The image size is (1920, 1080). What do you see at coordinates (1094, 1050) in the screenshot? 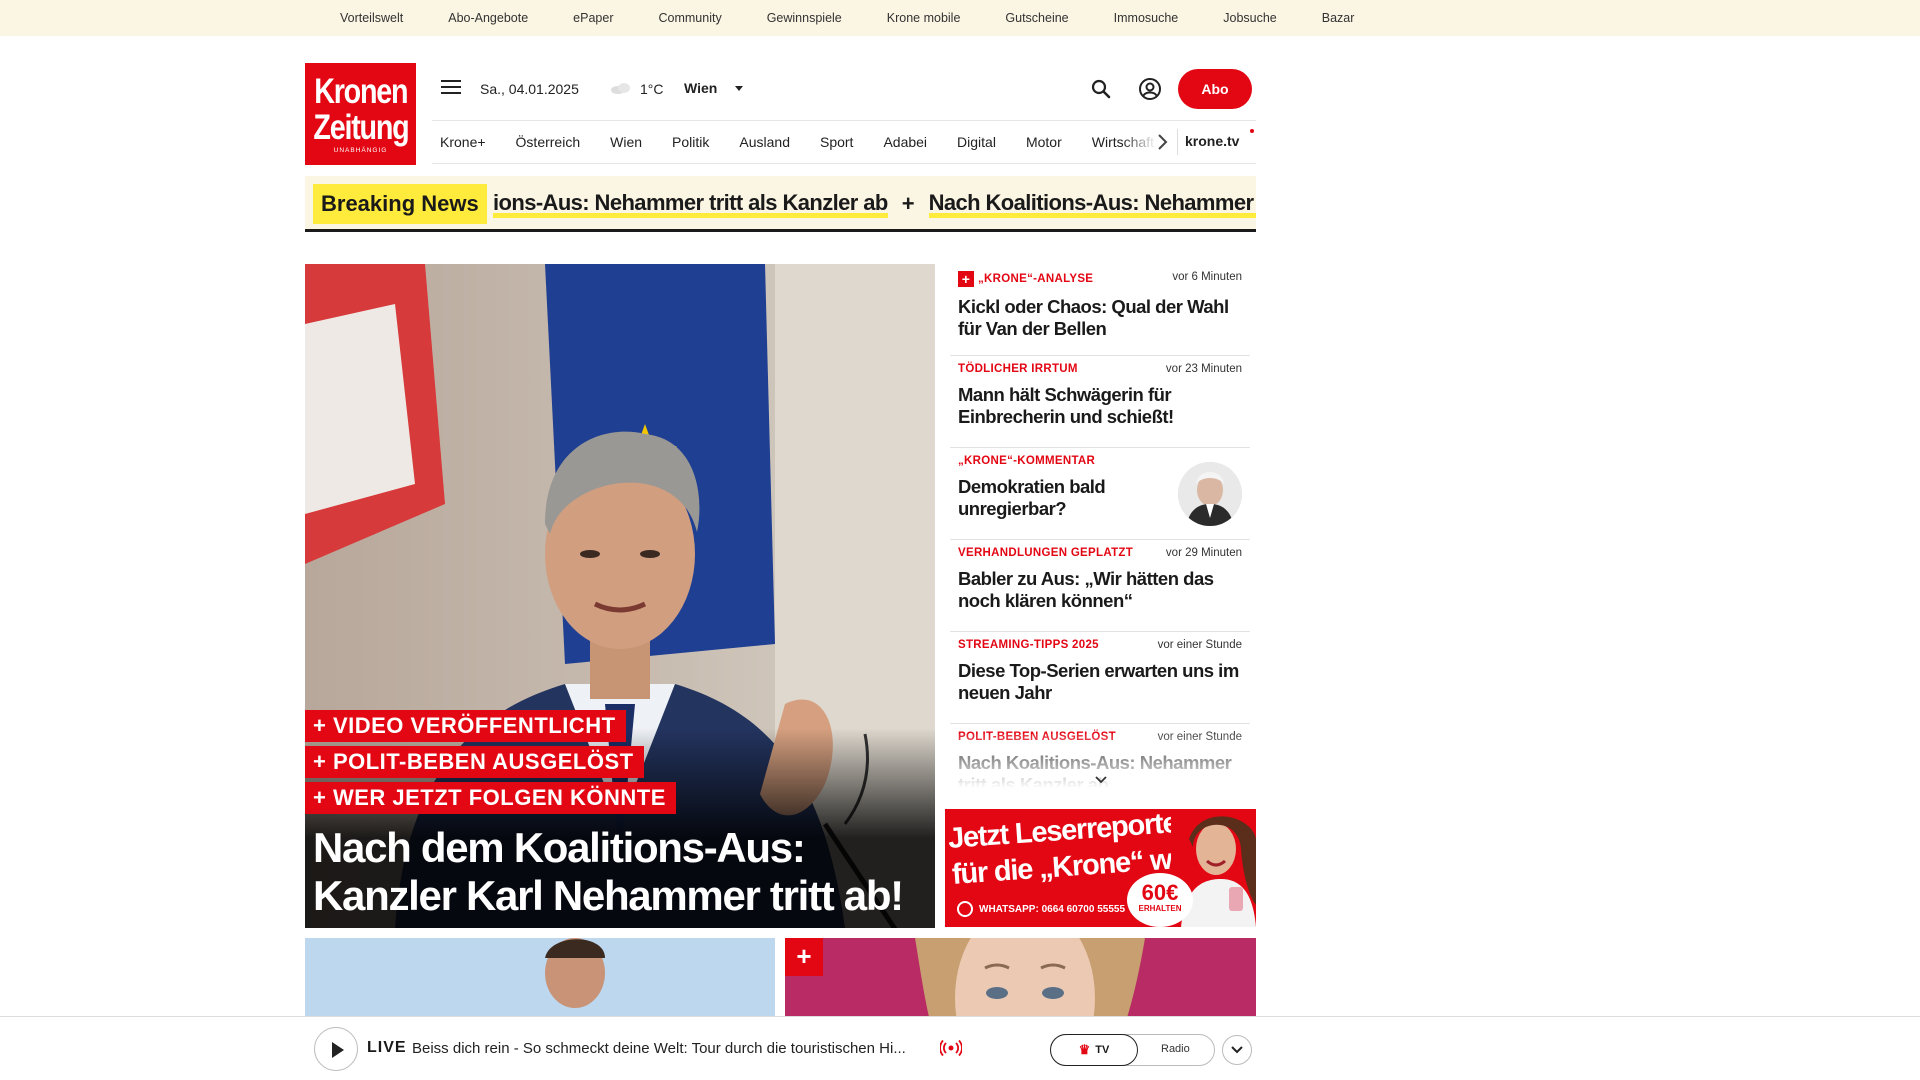
I see `tv-tab: ♛ TV` at bounding box center [1094, 1050].